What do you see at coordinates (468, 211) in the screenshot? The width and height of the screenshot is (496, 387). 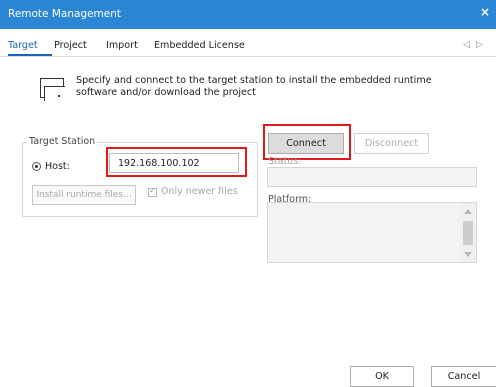 I see `scroll-up-icon` at bounding box center [468, 211].